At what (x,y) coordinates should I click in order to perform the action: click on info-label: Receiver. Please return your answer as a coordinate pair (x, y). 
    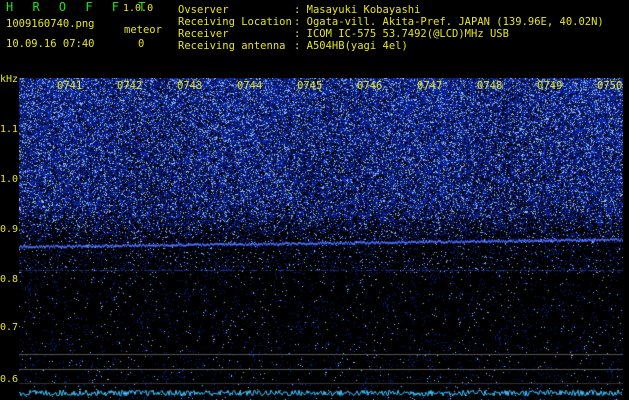
    Looking at the image, I should click on (203, 34).